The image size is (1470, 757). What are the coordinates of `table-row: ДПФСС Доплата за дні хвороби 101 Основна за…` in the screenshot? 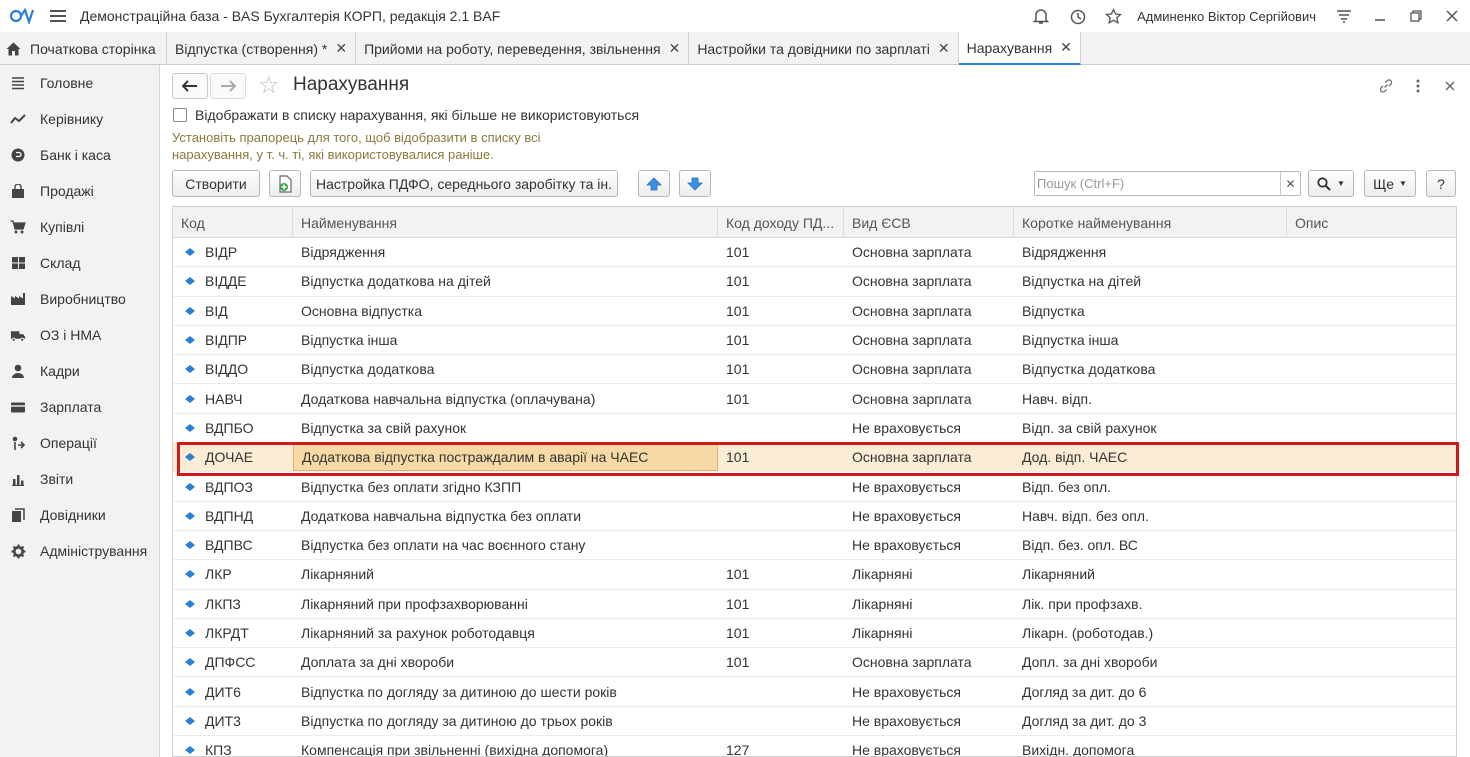 It's located at (814, 663).